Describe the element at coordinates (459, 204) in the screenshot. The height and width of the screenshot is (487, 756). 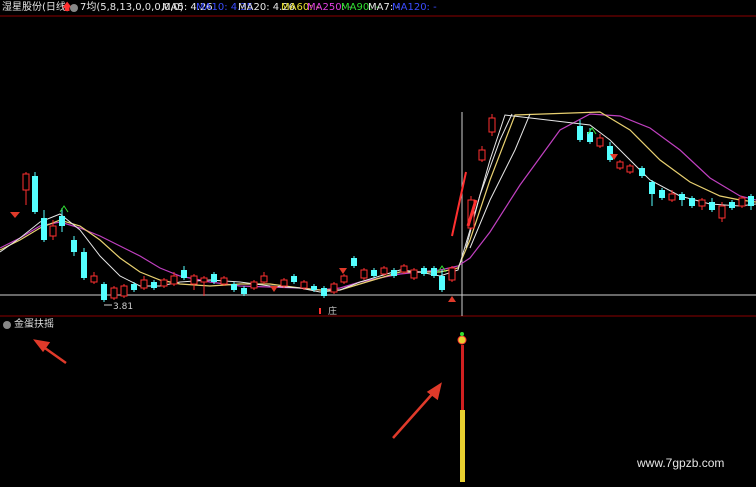
I see `trend-stroke` at that location.